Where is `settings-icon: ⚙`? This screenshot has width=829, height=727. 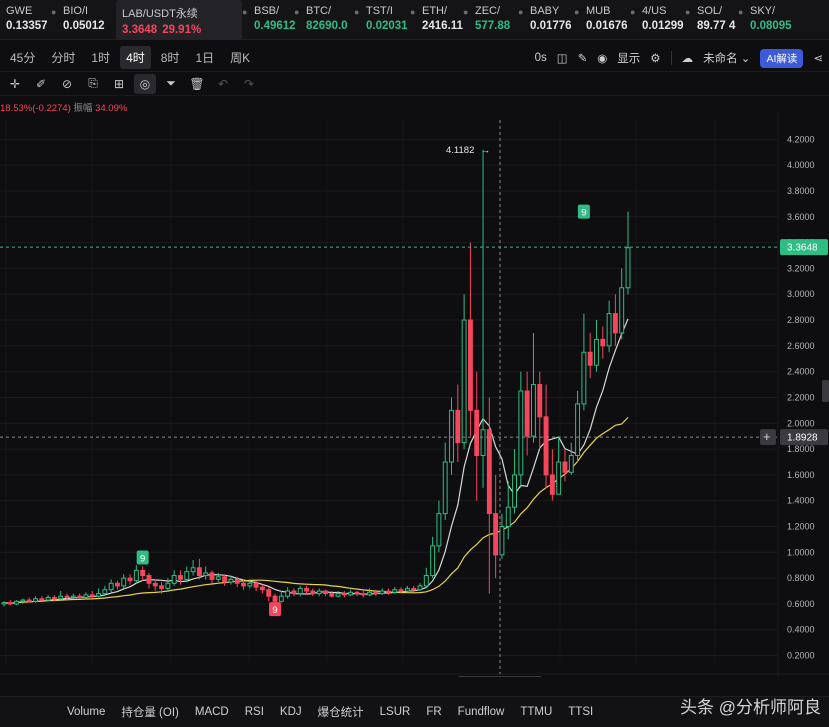 settings-icon: ⚙ is located at coordinates (655, 58).